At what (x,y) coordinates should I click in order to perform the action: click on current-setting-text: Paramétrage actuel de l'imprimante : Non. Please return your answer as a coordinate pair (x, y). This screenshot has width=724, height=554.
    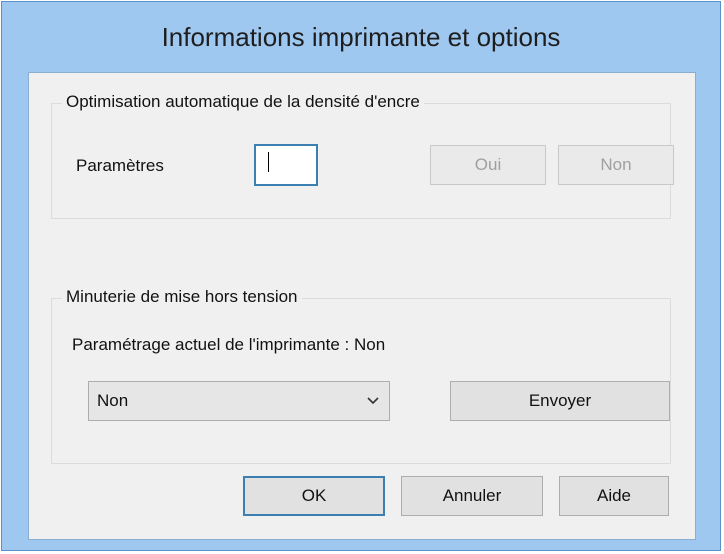
    Looking at the image, I should click on (229, 344).